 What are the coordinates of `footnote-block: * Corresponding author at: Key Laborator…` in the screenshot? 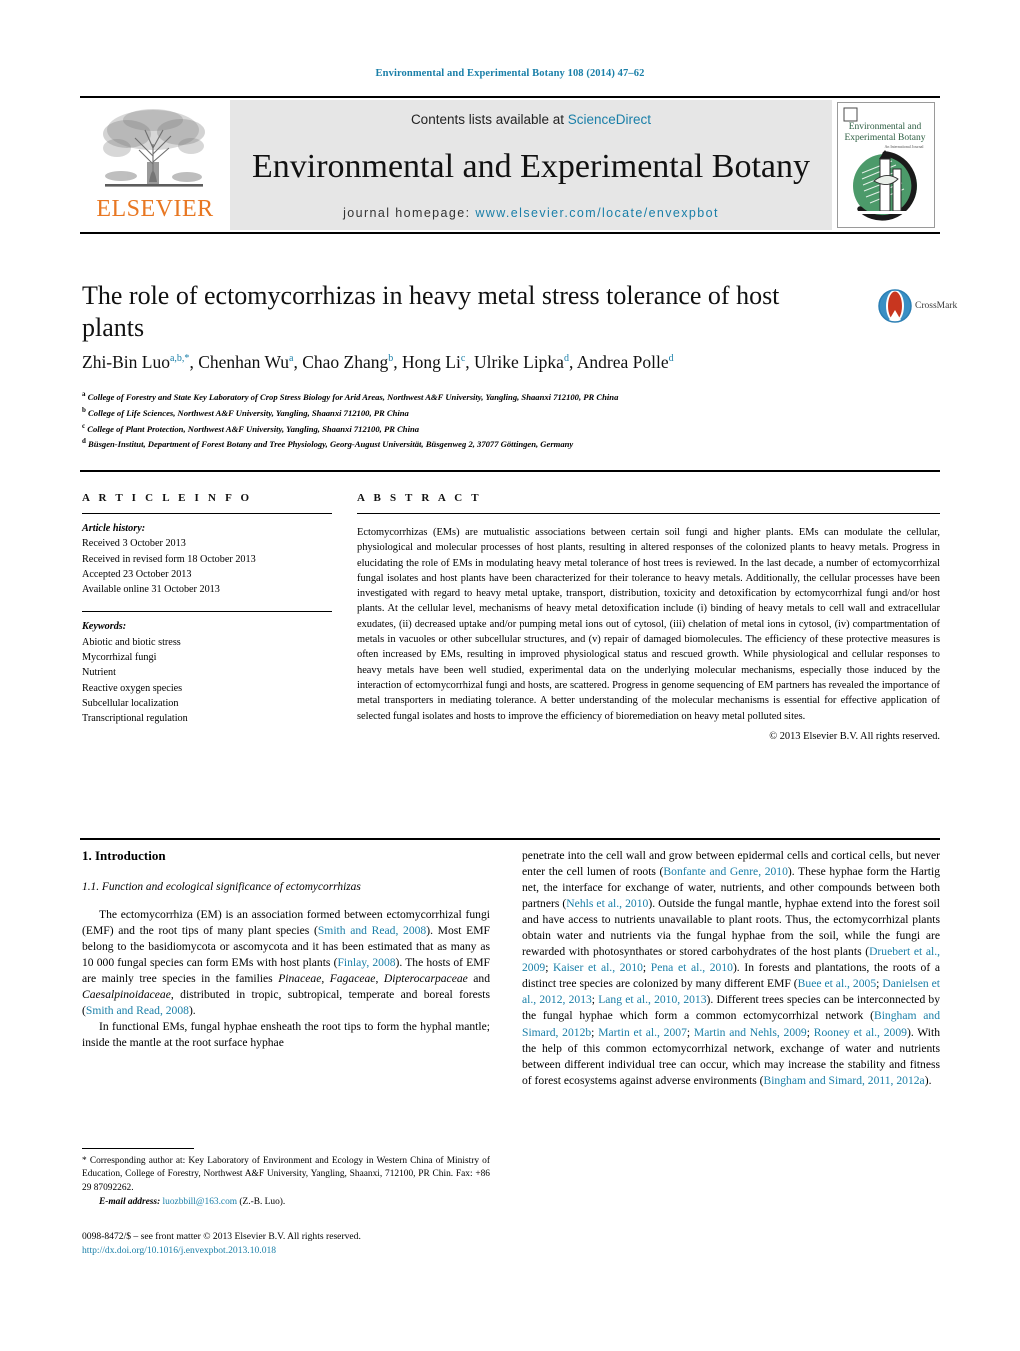 It's located at (286, 1178).